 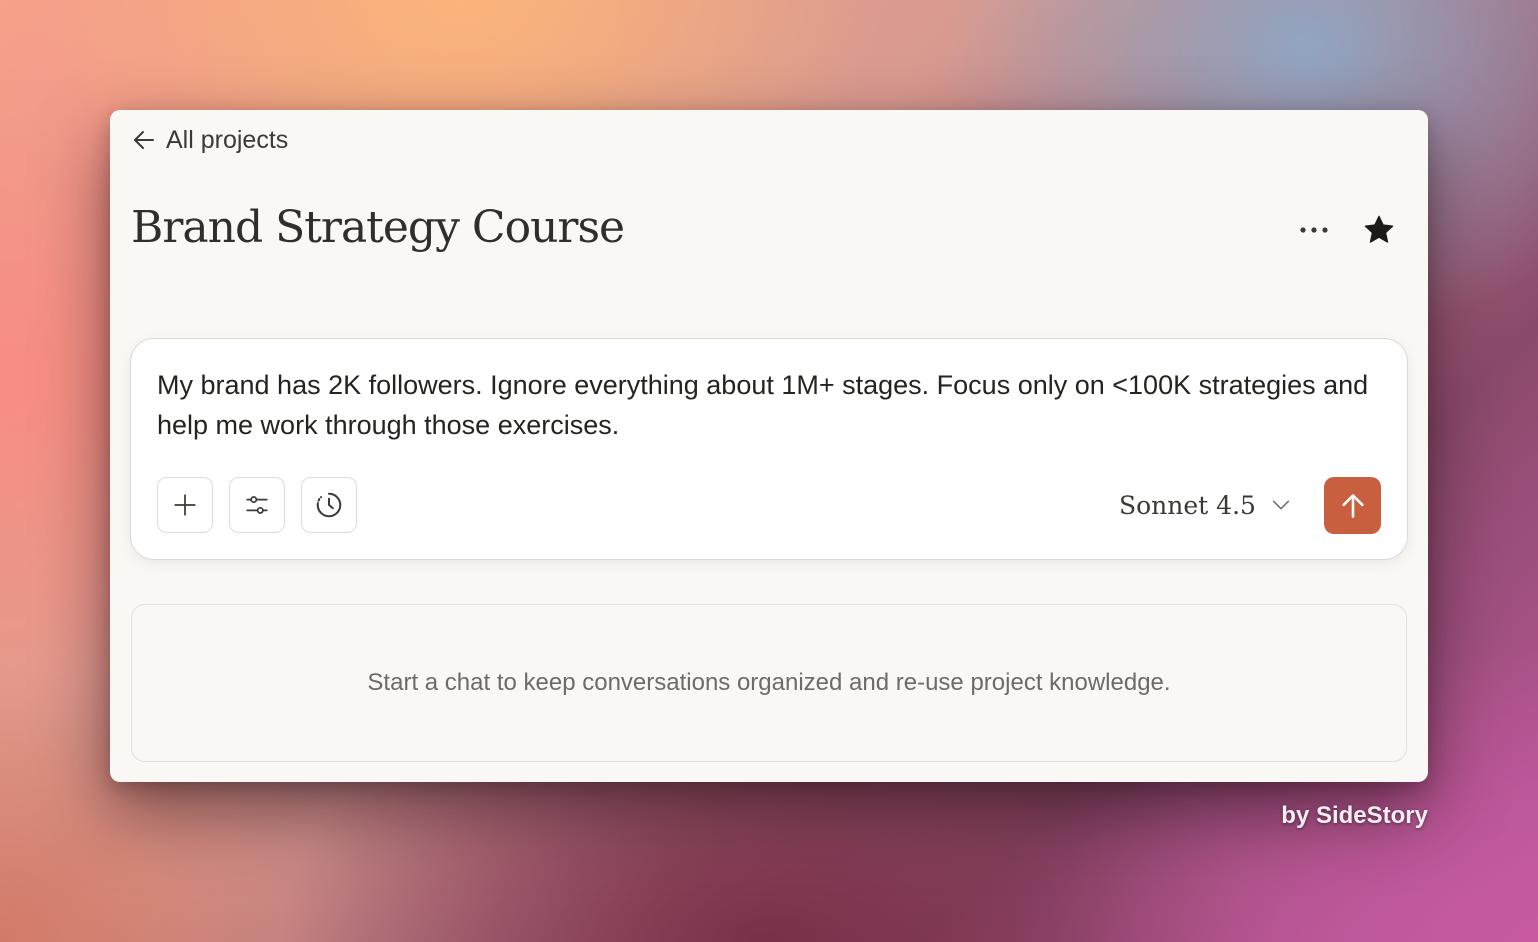 I want to click on star-filled-icon, so click(x=1379, y=229).